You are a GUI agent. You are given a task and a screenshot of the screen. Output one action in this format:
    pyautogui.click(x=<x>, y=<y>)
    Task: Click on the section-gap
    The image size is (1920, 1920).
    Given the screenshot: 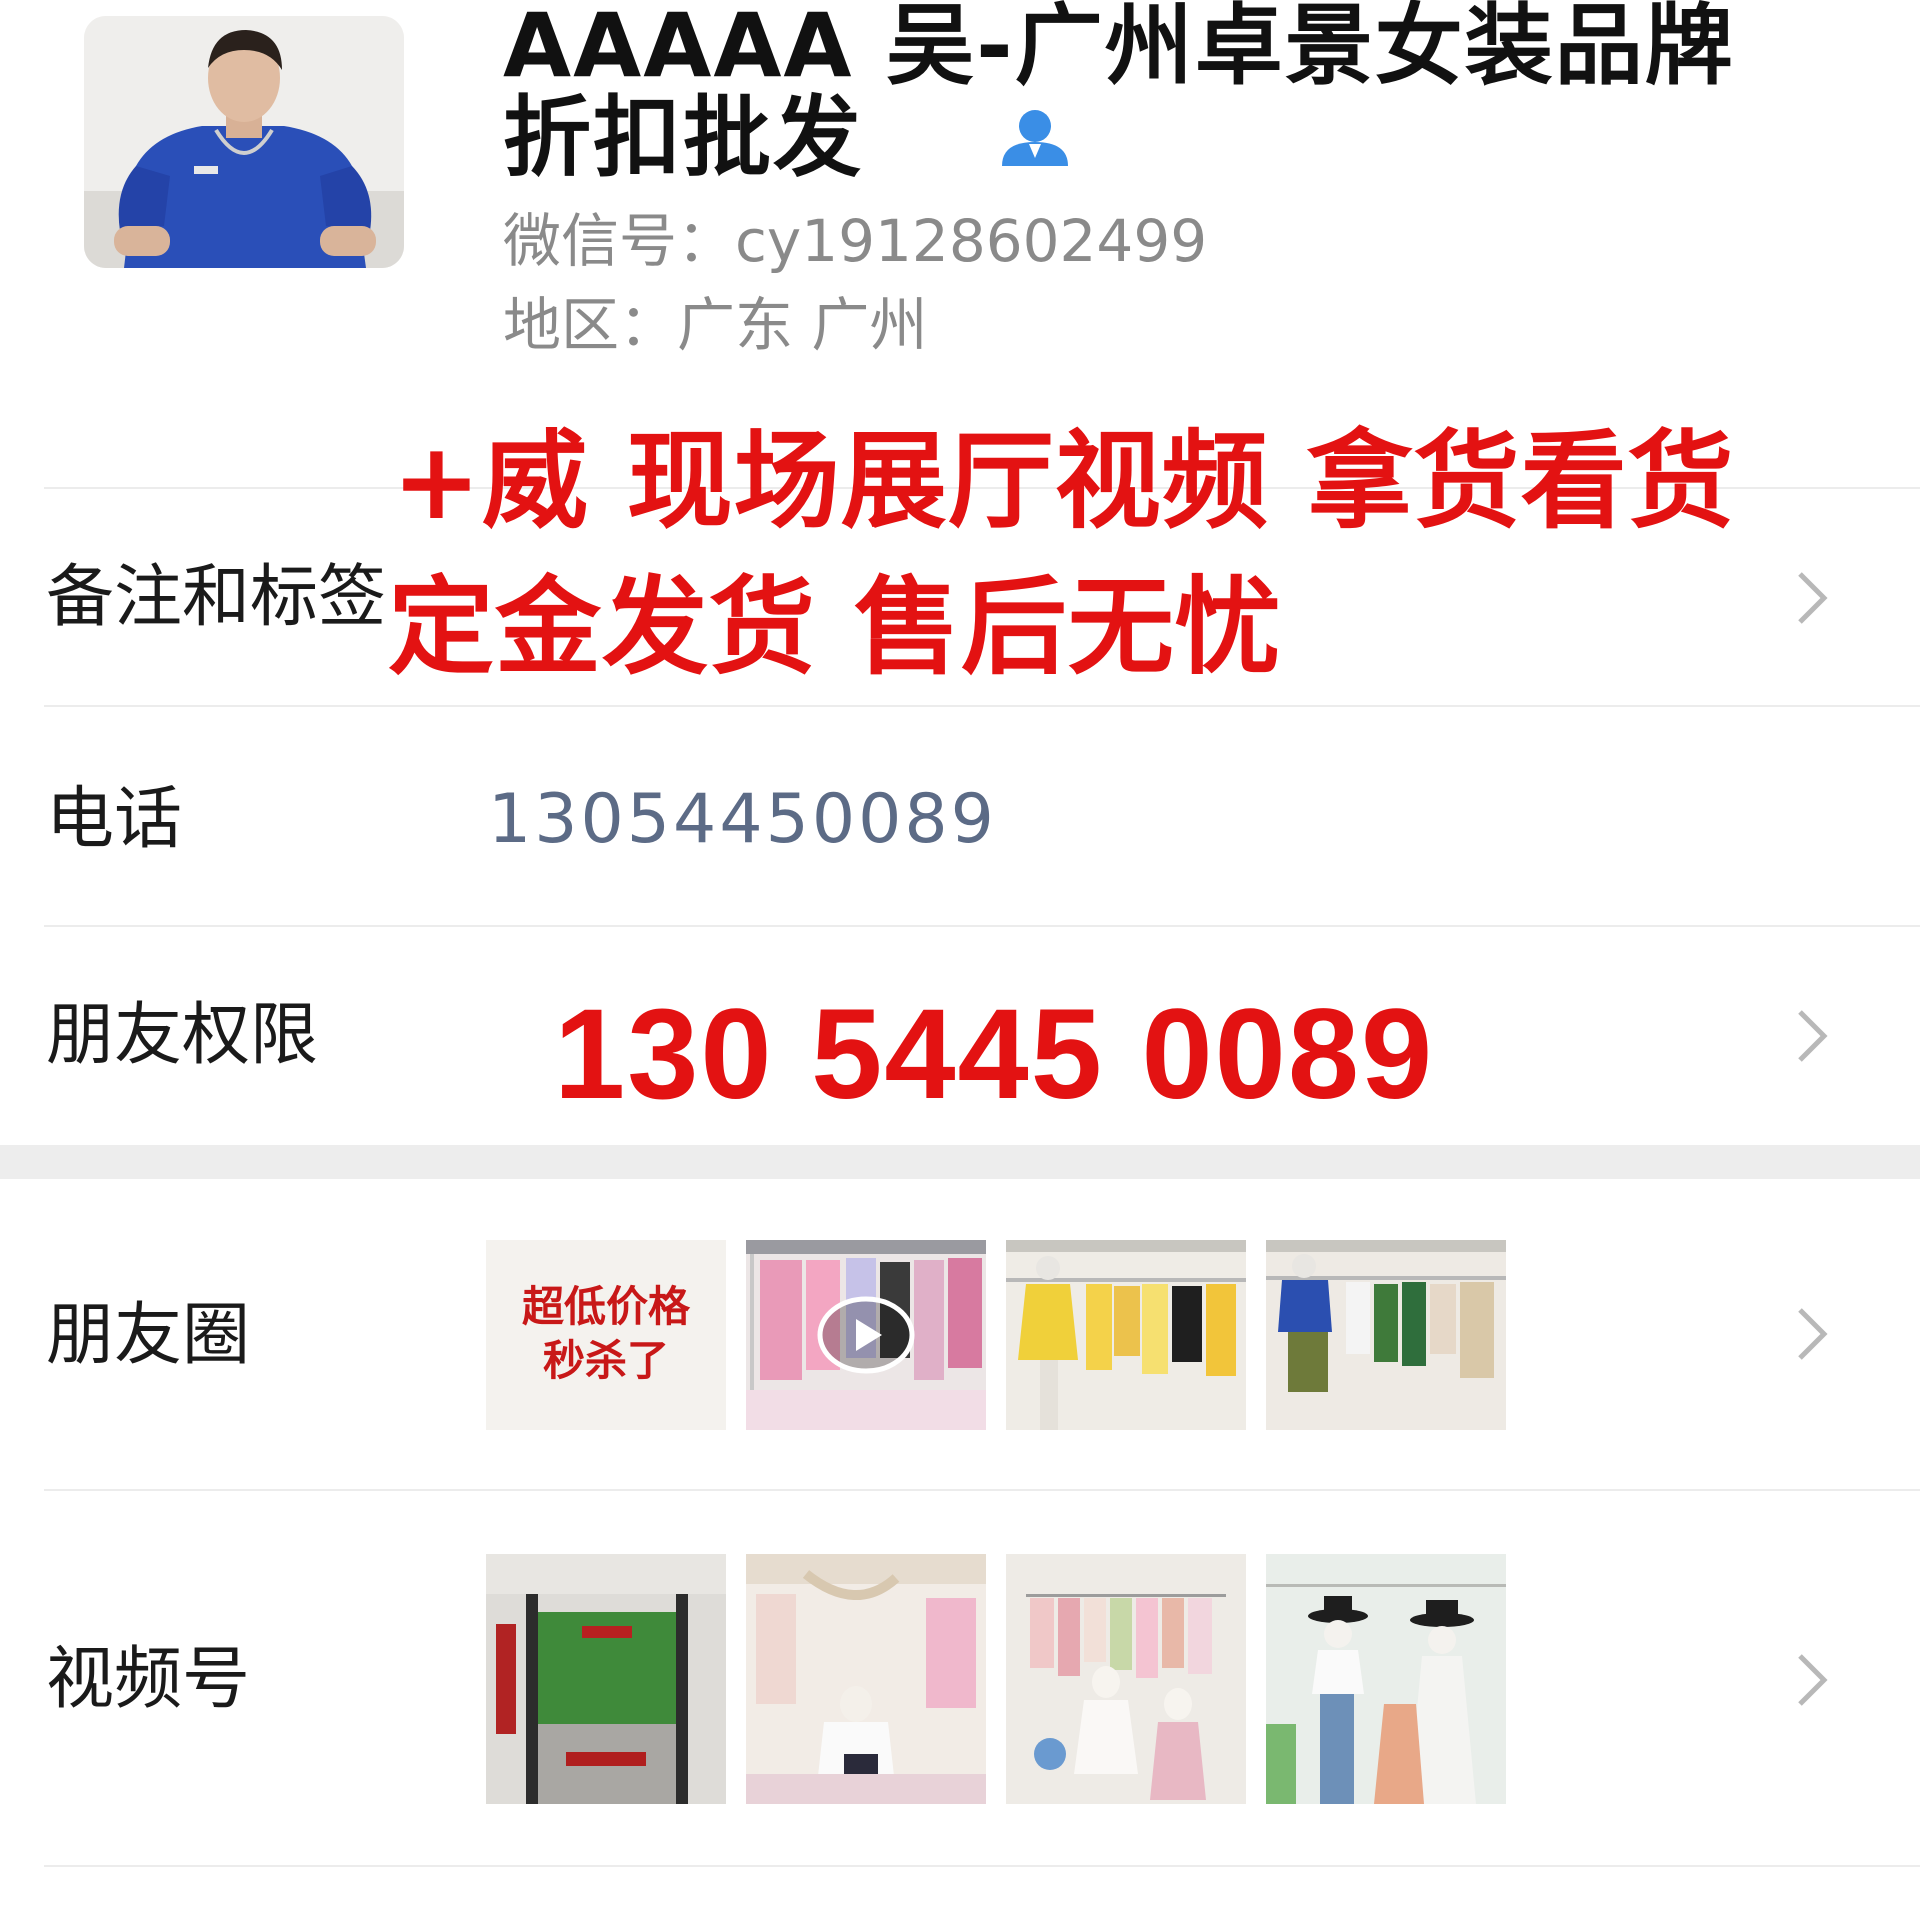 What is the action you would take?
    pyautogui.click(x=960, y=1162)
    